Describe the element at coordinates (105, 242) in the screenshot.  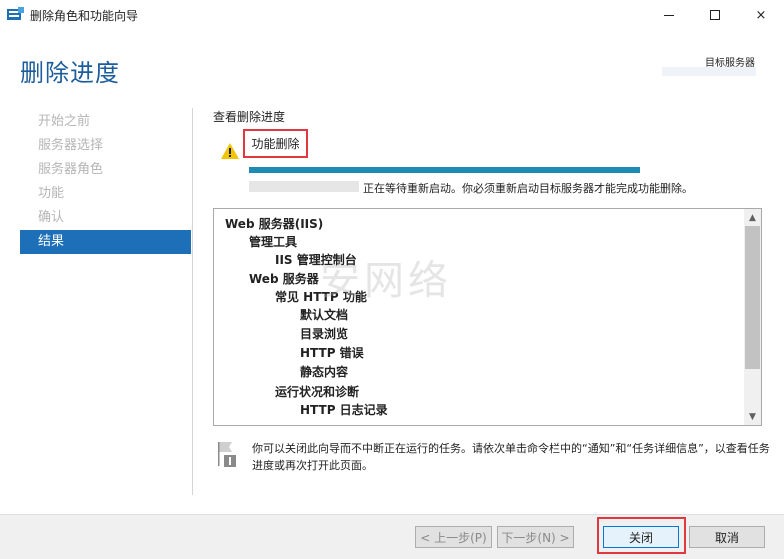
I see `nav-item-results: 结果` at that location.